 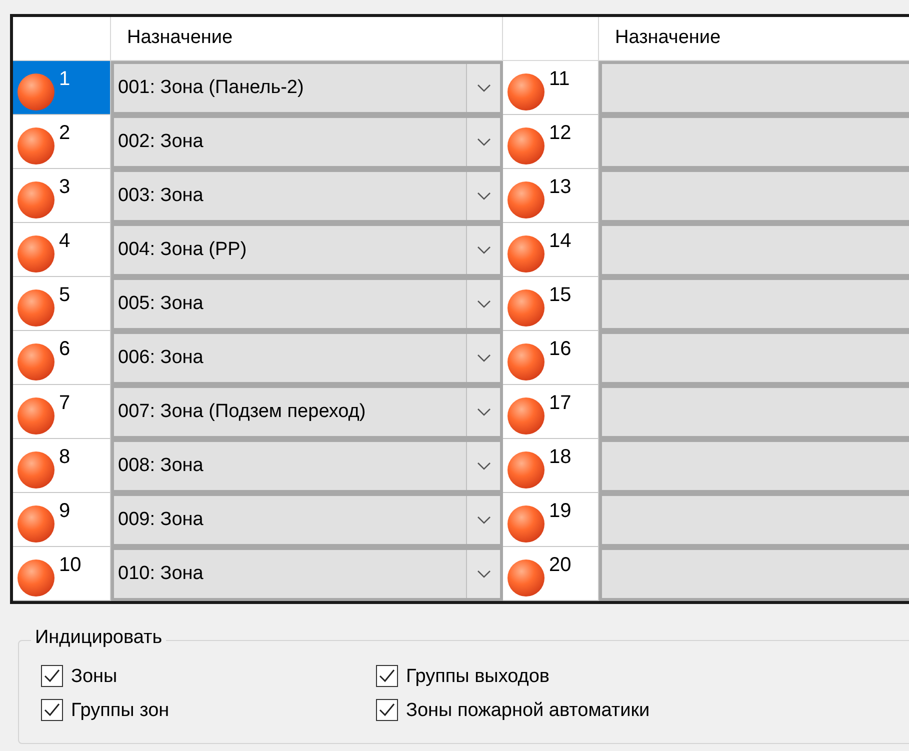 What do you see at coordinates (551, 520) in the screenshot?
I see `row-number-cell: 19` at bounding box center [551, 520].